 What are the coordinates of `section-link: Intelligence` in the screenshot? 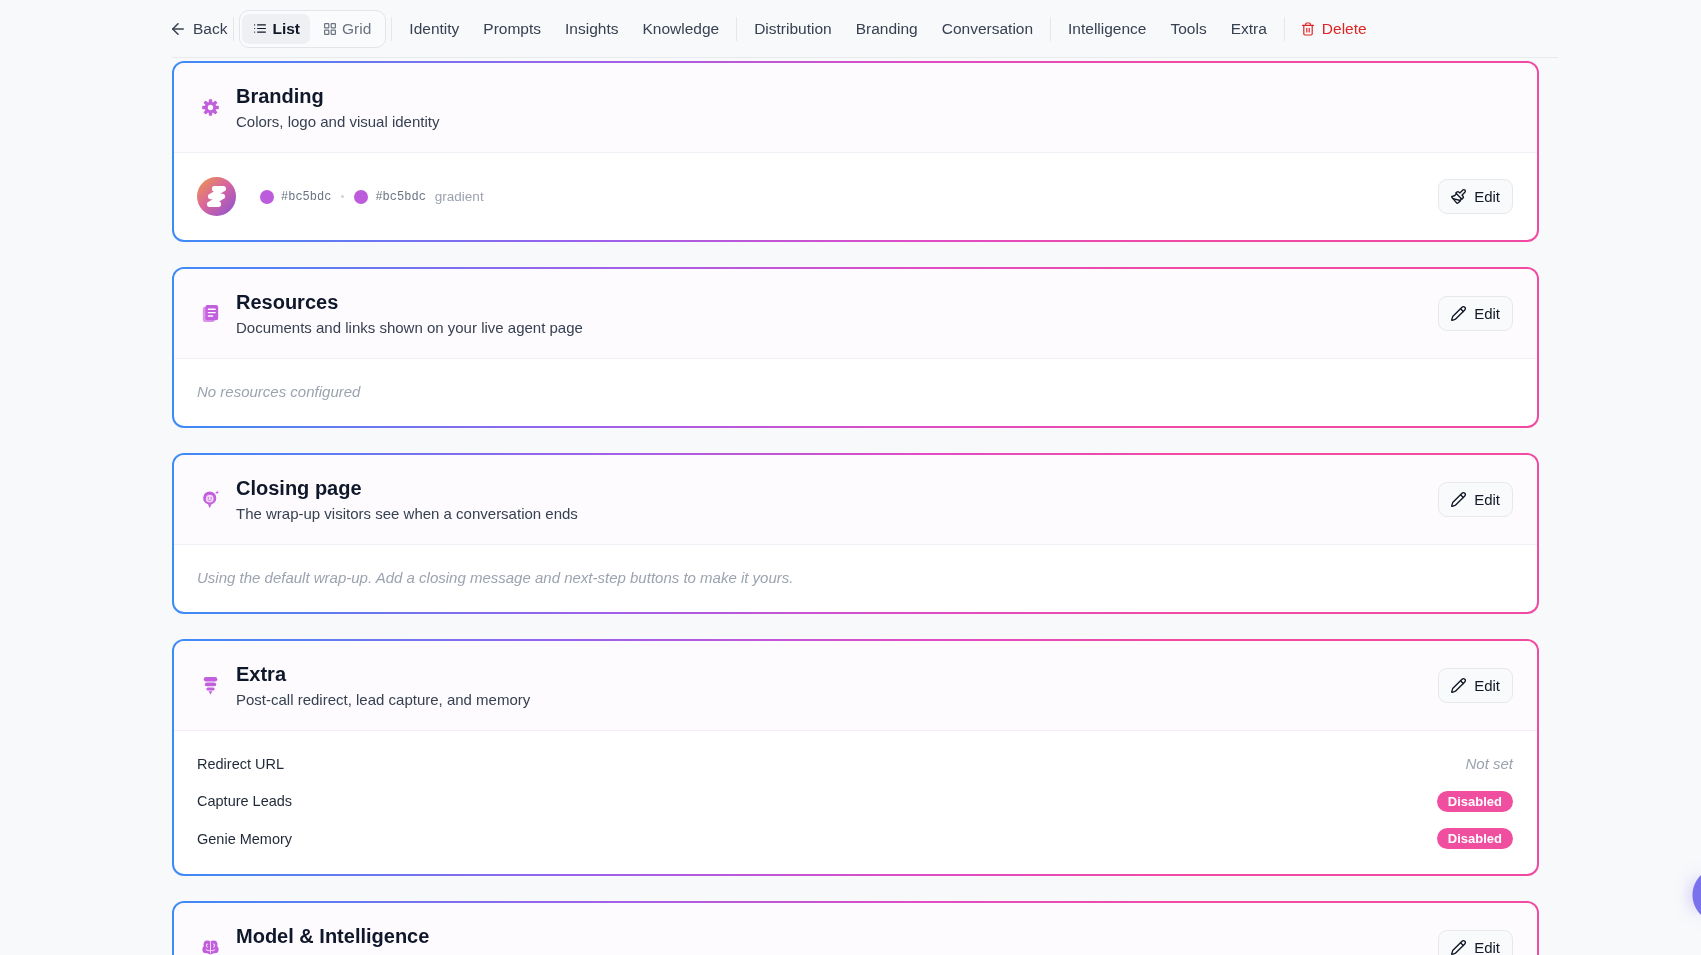 It's located at (1107, 28).